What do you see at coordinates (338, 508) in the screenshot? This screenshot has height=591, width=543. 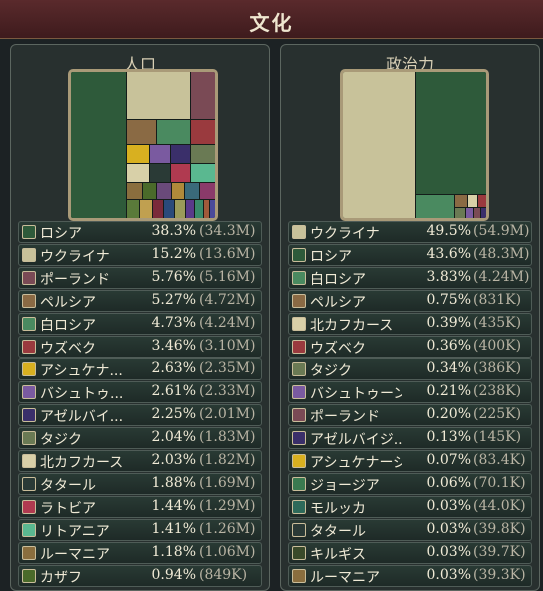 I see `culture-name: モルッカ` at bounding box center [338, 508].